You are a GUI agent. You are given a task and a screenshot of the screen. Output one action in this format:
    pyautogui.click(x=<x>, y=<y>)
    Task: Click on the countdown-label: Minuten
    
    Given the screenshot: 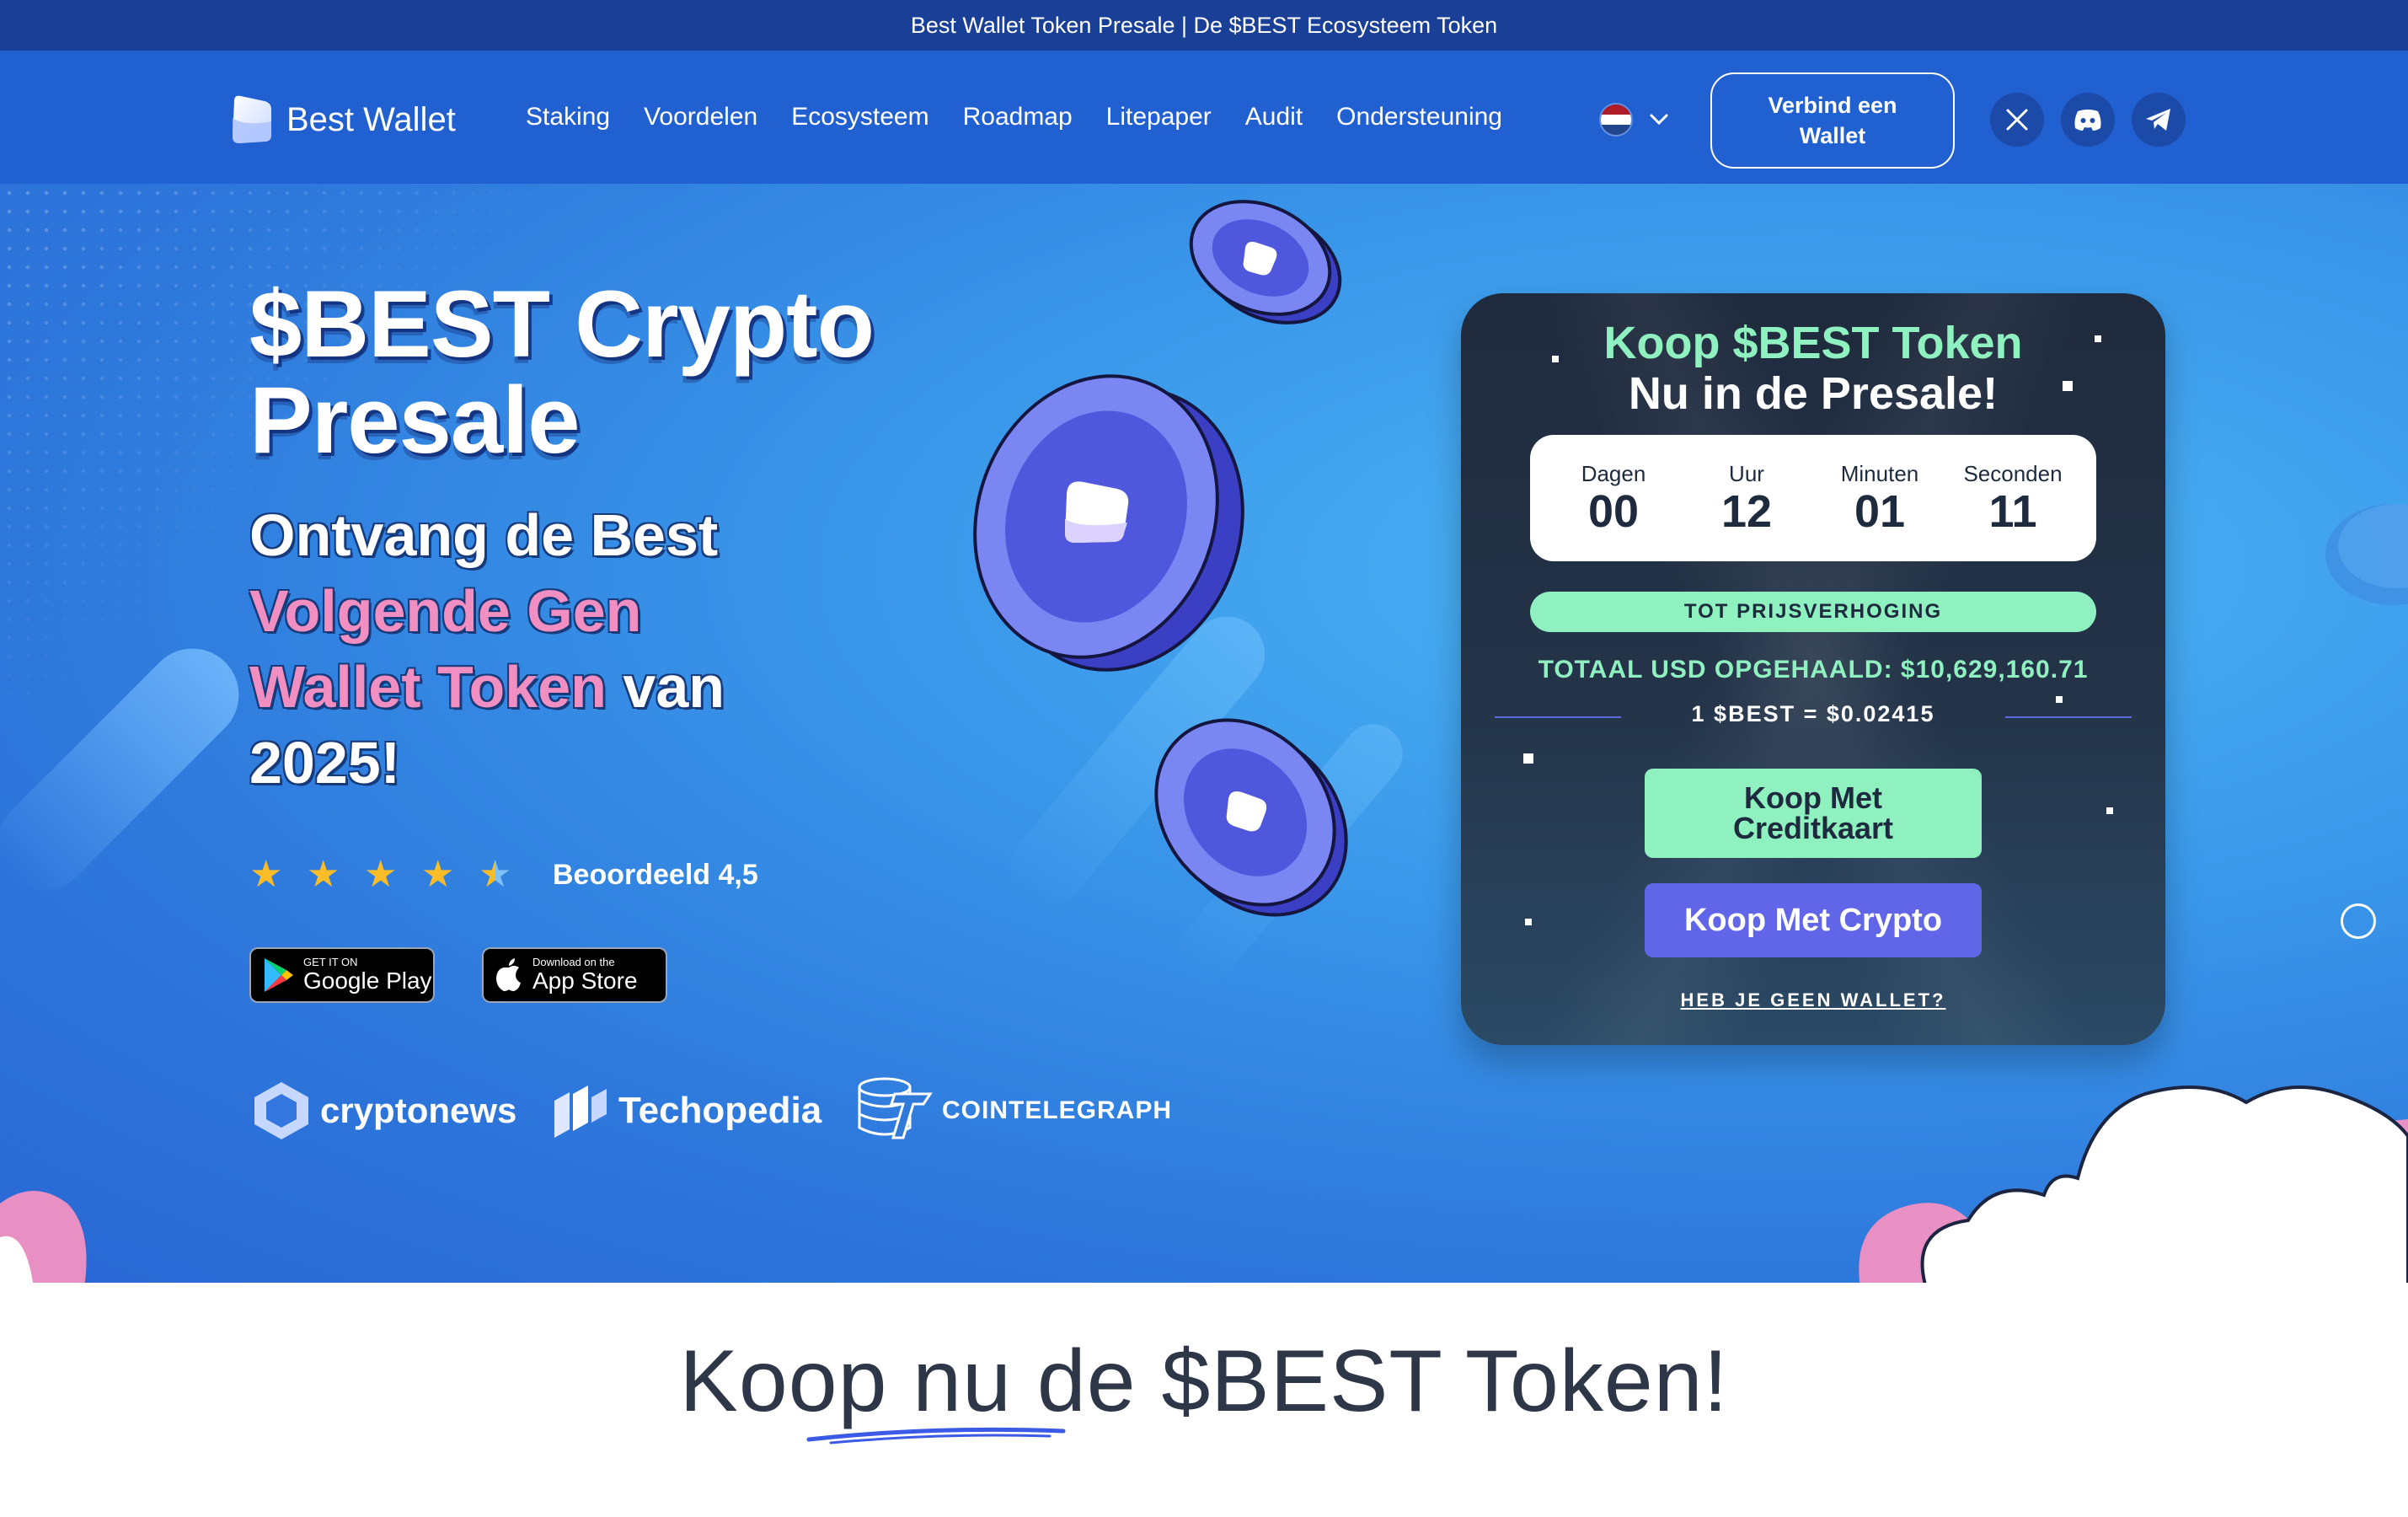 What is the action you would take?
    pyautogui.click(x=1879, y=473)
    